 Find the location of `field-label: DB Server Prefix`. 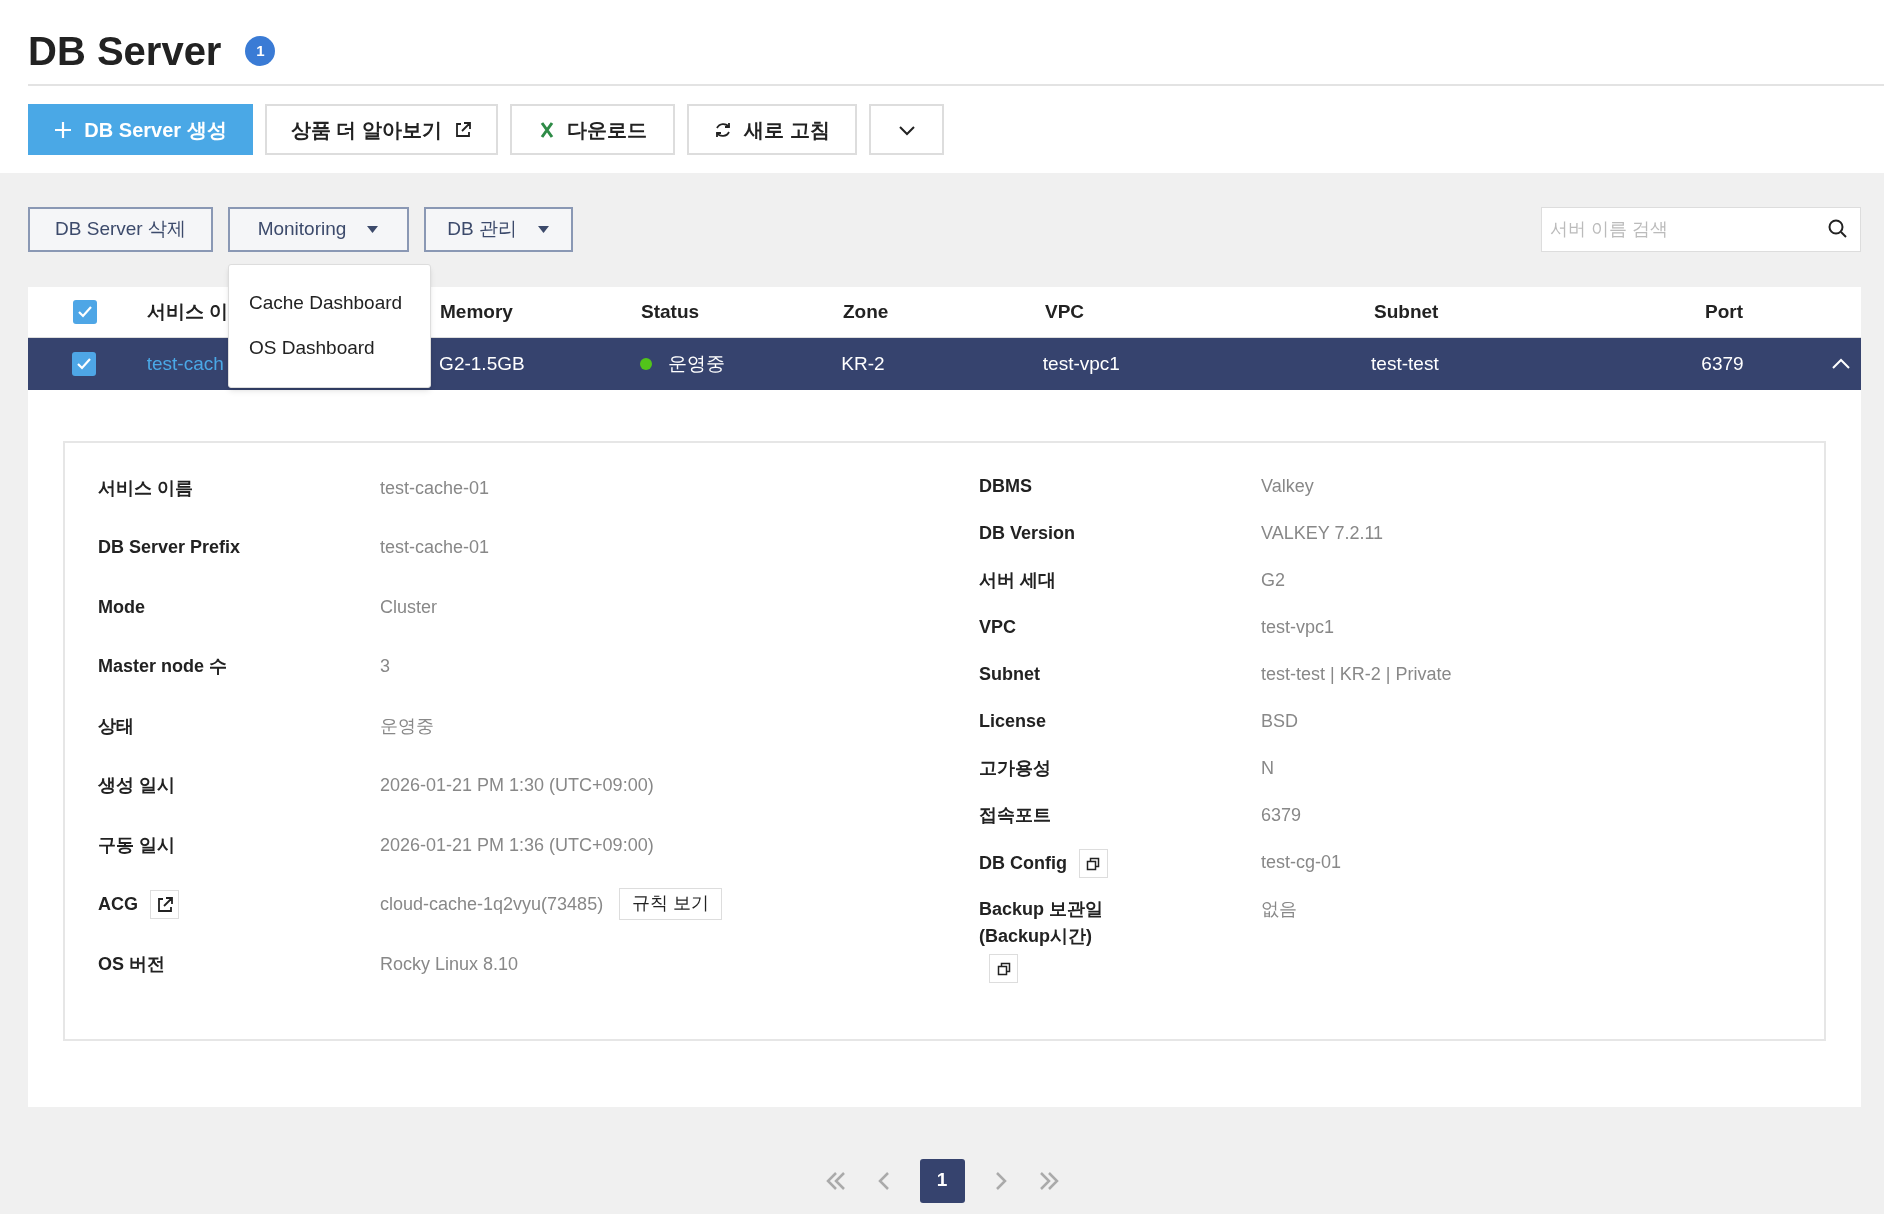

field-label: DB Server Prefix is located at coordinates (169, 547).